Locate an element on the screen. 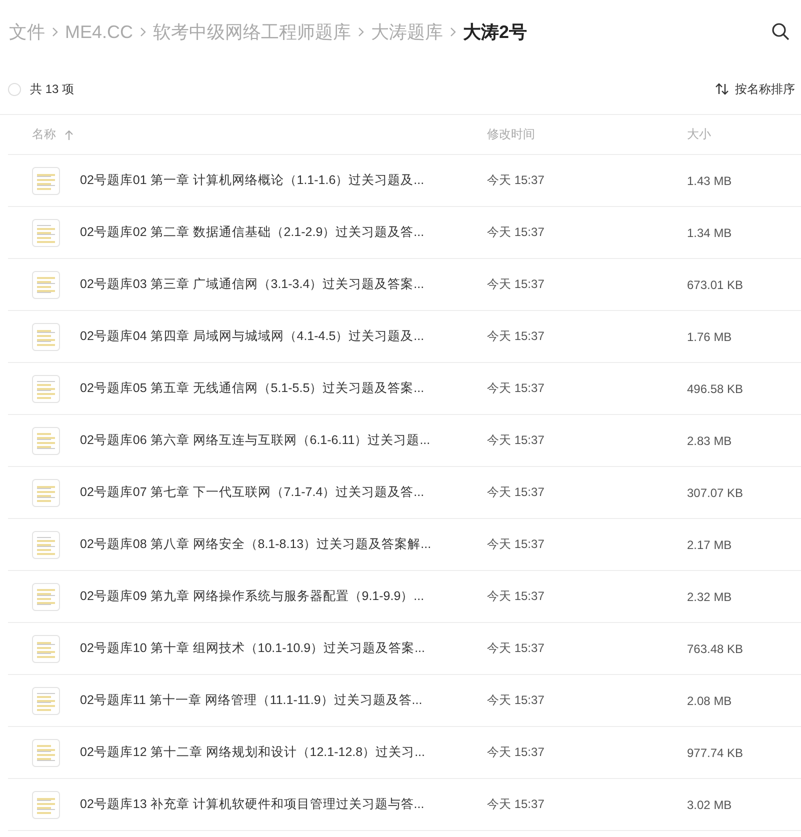 This screenshot has height=837, width=801. file-size: 1.43 MB is located at coordinates (709, 181).